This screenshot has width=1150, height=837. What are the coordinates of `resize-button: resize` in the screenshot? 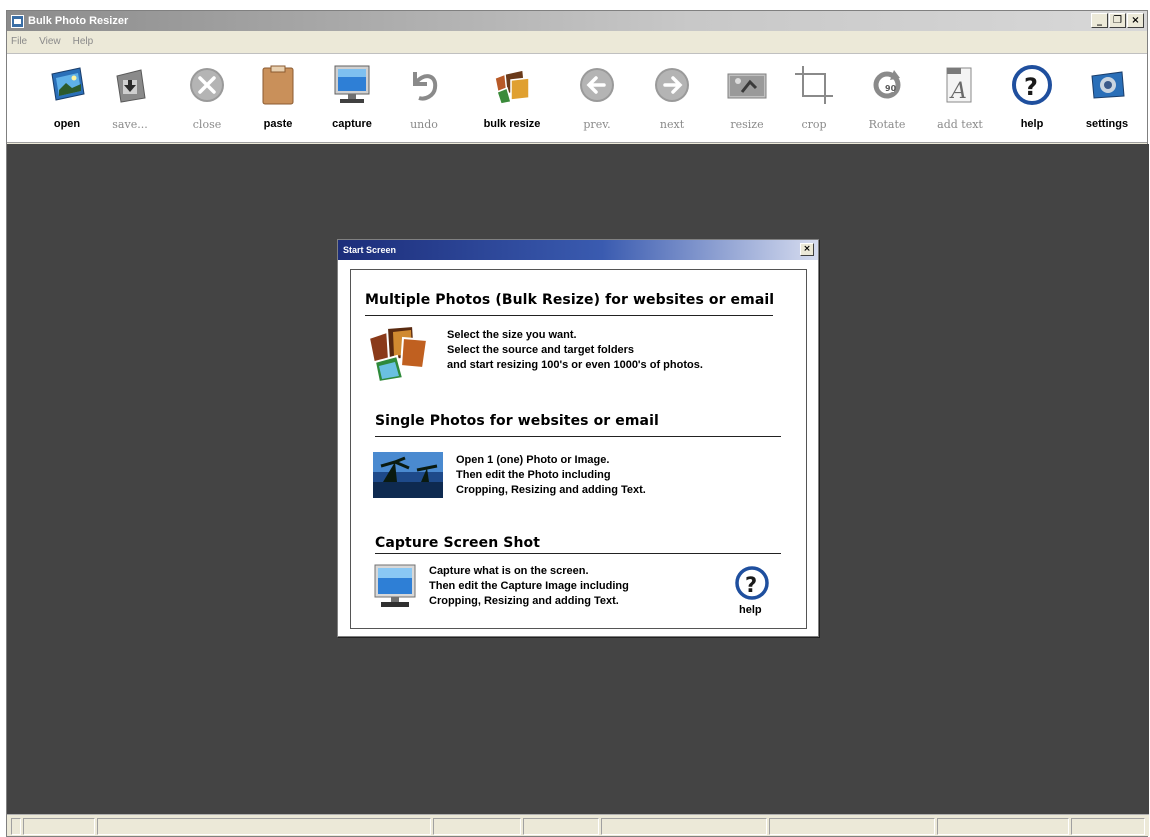 It's located at (747, 98).